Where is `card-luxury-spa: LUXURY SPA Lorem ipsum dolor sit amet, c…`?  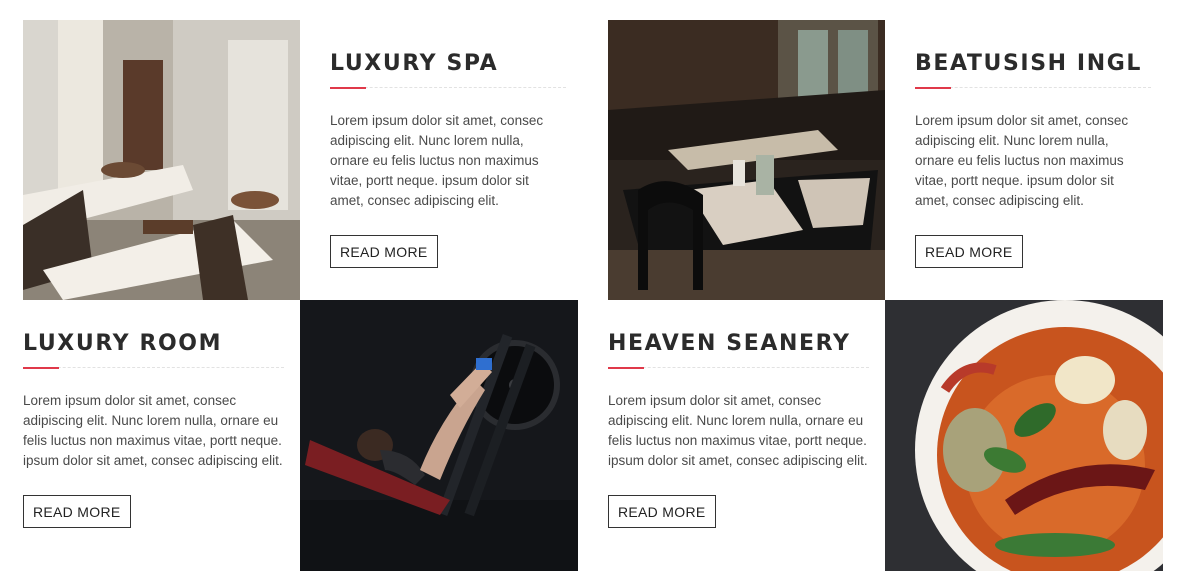 card-luxury-spa: LUXURY SPA Lorem ipsum dolor sit amet, c… is located at coordinates (439, 160).